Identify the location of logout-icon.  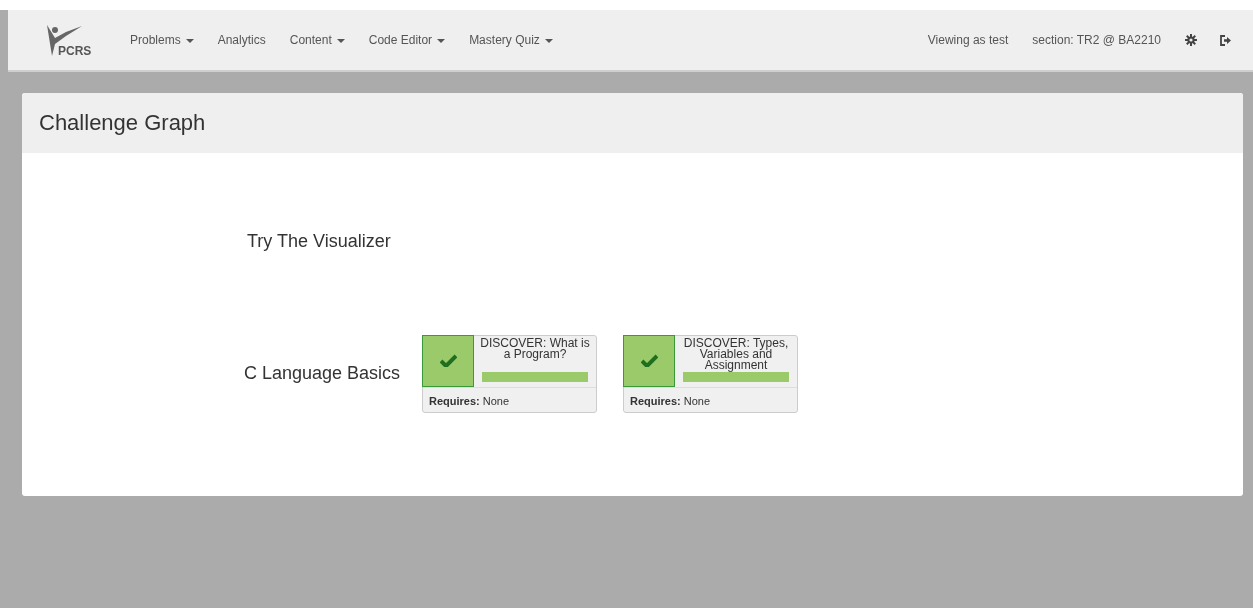
(1225, 40).